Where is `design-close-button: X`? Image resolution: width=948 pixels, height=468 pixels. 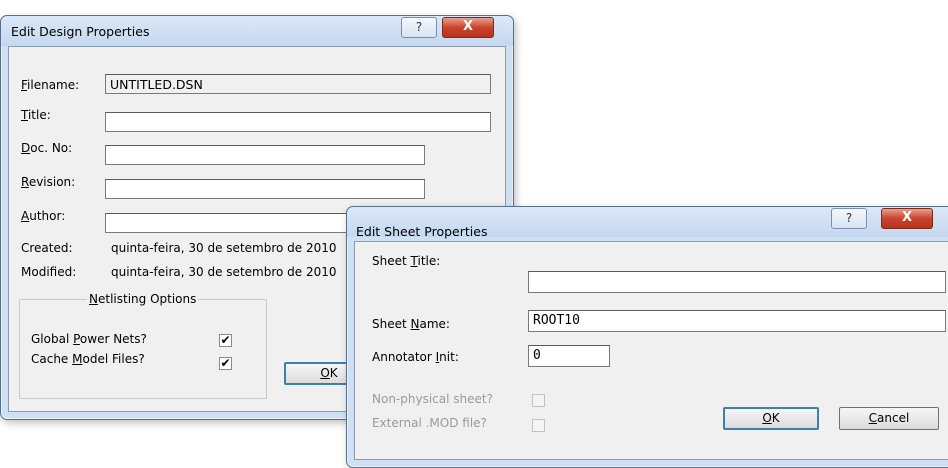 design-close-button: X is located at coordinates (468, 27).